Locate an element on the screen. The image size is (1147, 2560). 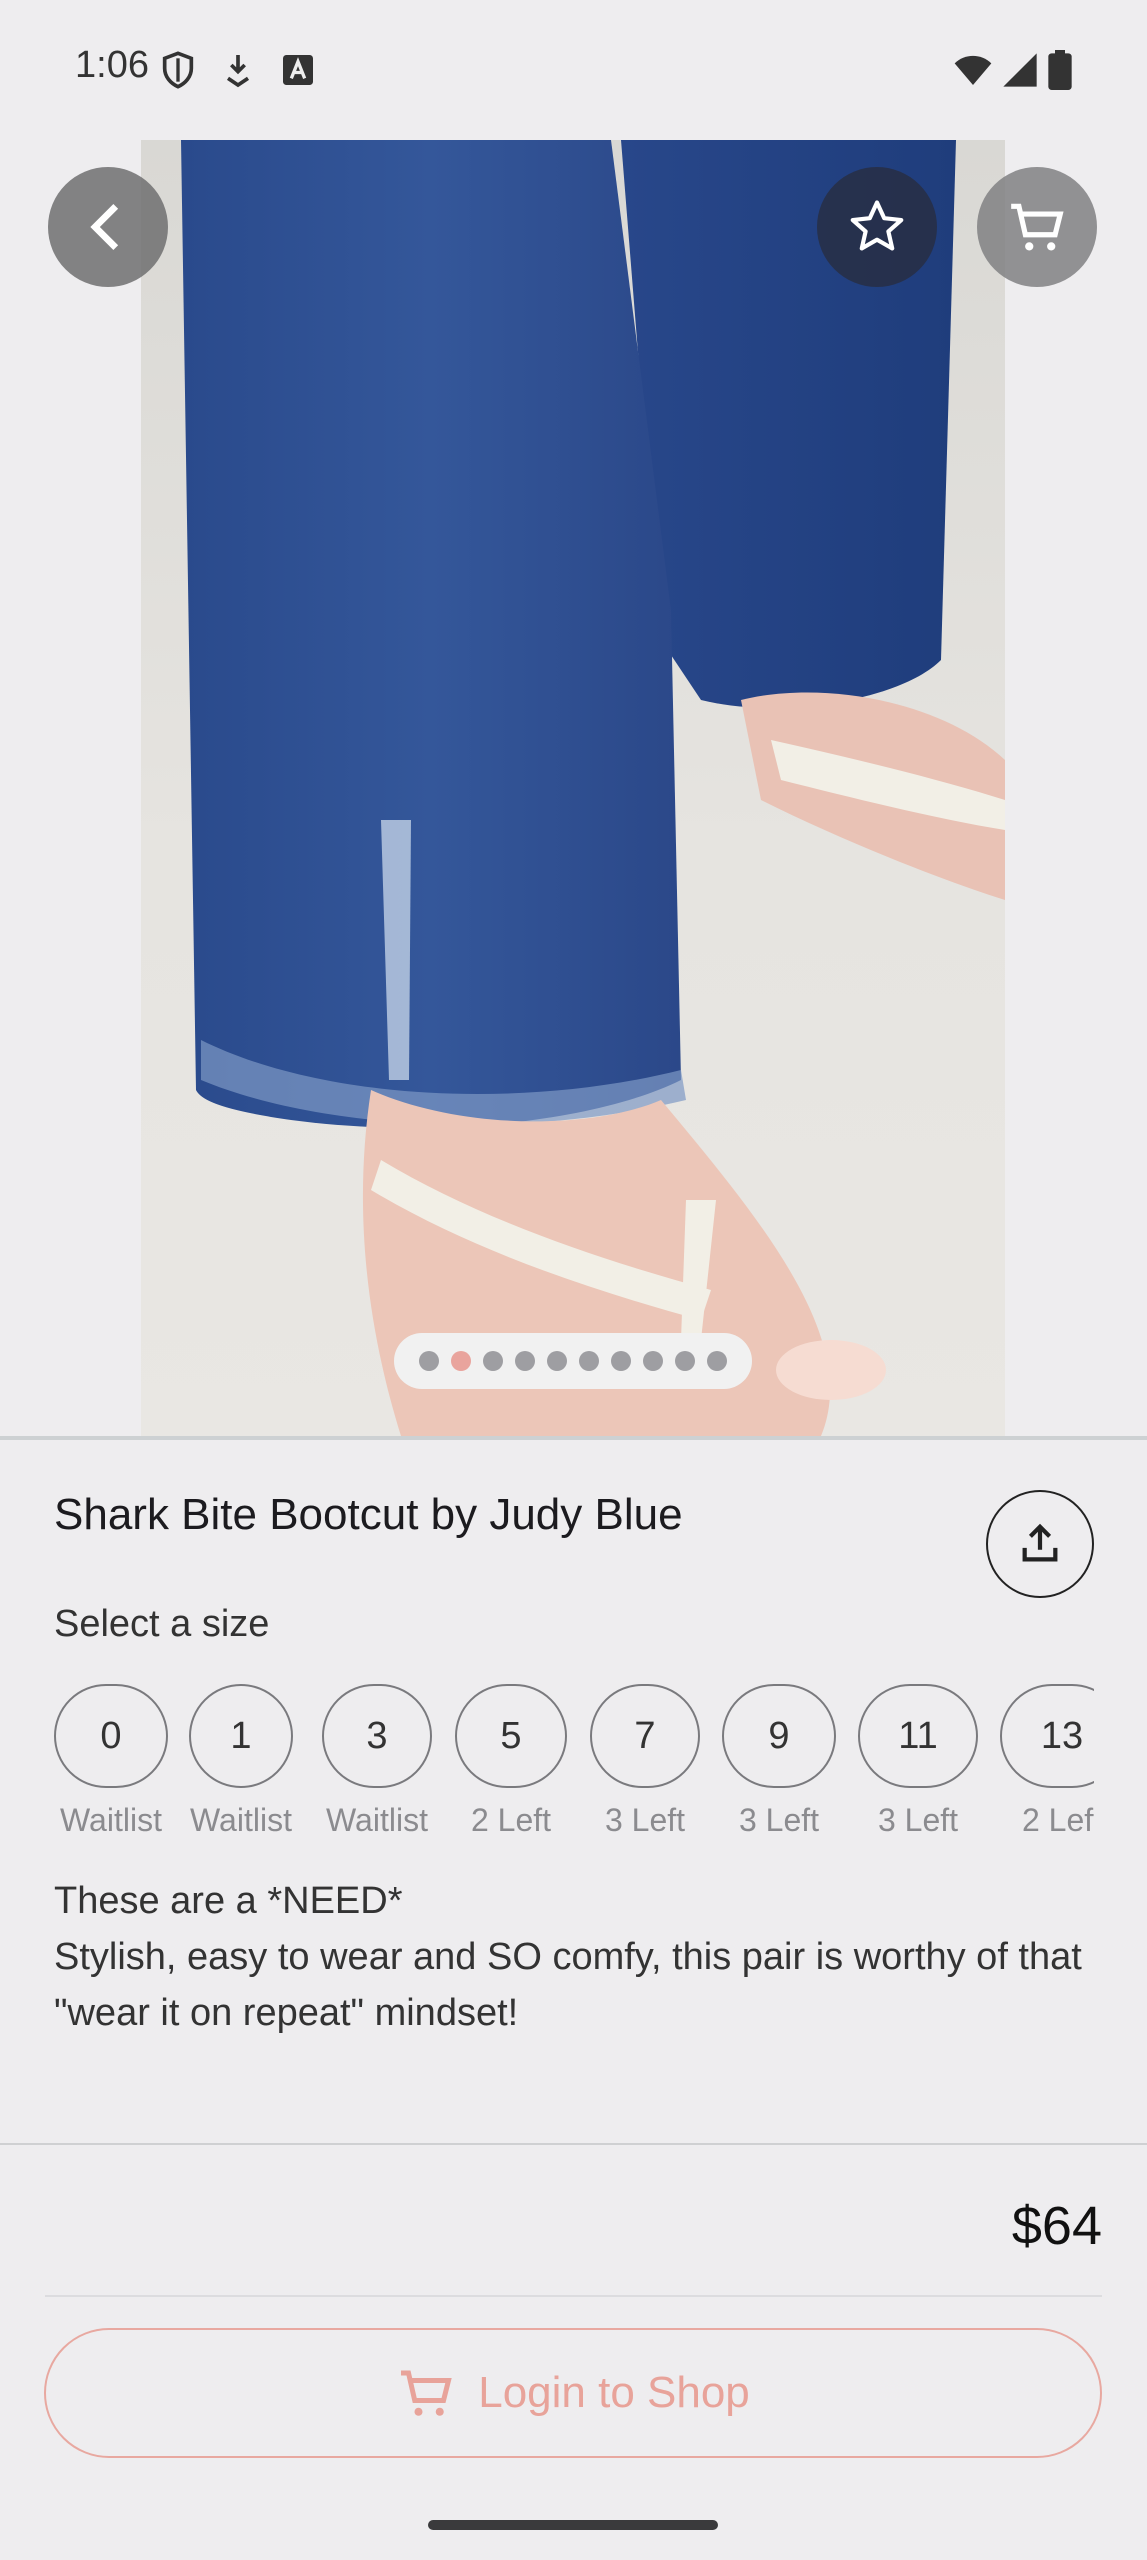
size-option: 7 3 Left is located at coordinates (645, 1761).